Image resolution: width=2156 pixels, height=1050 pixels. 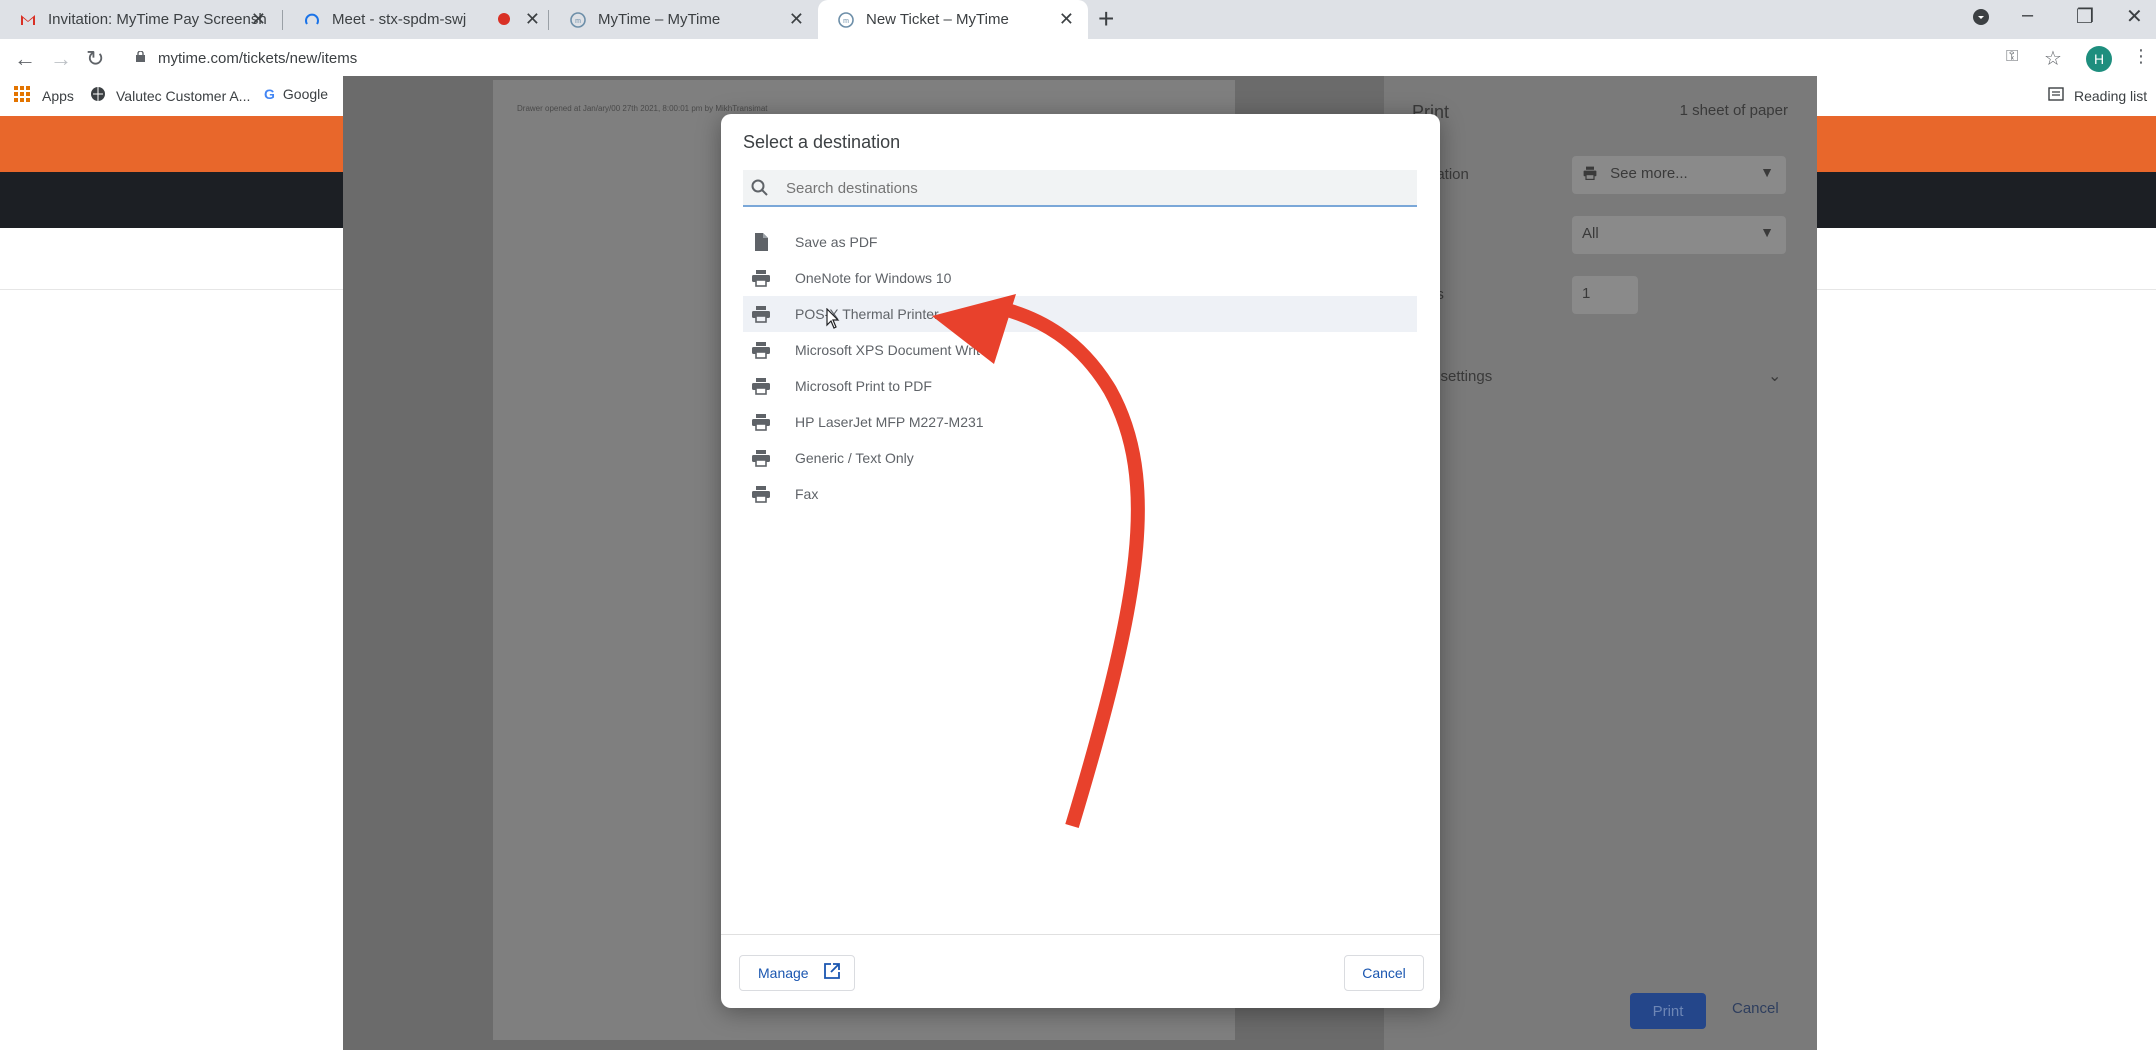 What do you see at coordinates (854, 458) in the screenshot?
I see `destination-label: Generic / Text Only` at bounding box center [854, 458].